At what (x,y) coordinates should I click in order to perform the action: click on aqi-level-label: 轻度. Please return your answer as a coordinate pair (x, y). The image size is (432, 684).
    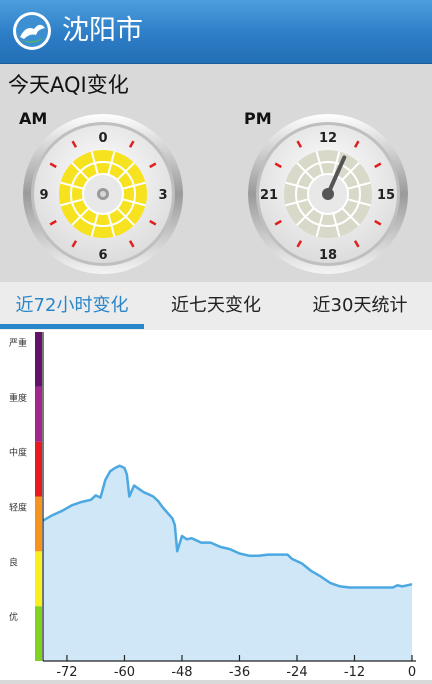
    Looking at the image, I should click on (18, 508).